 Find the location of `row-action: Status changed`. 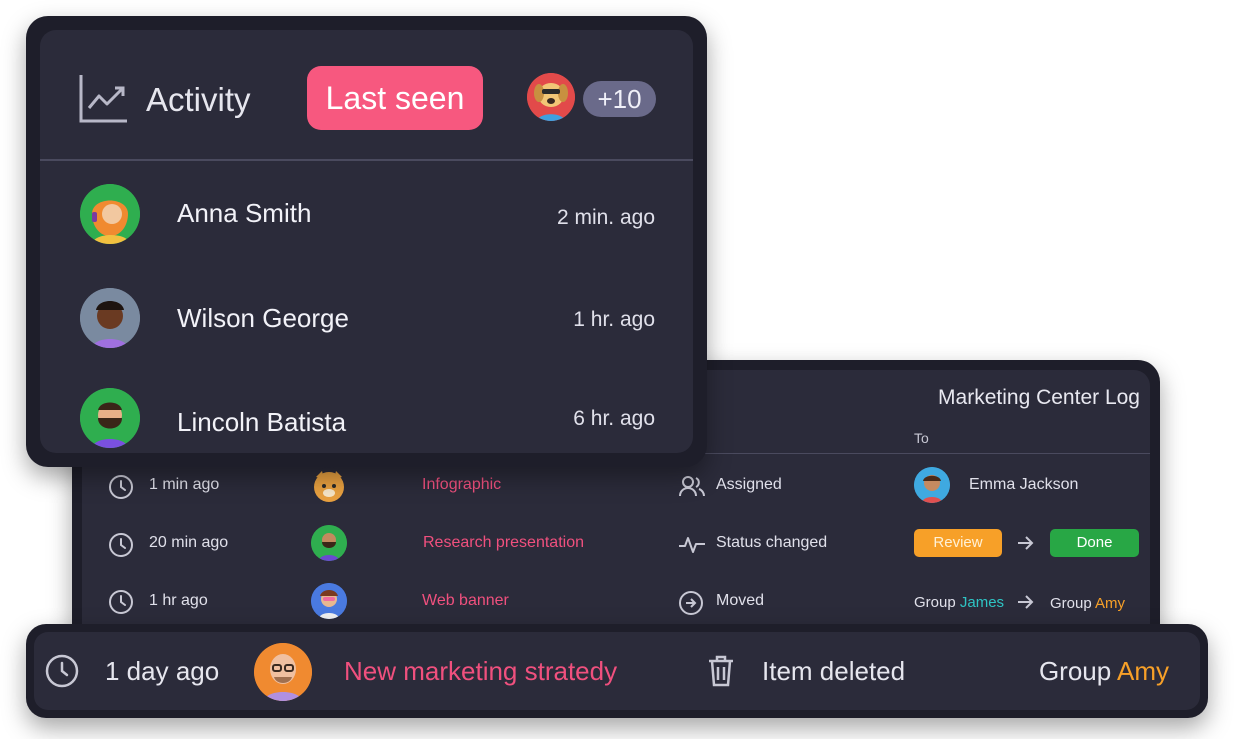

row-action: Status changed is located at coordinates (772, 542).